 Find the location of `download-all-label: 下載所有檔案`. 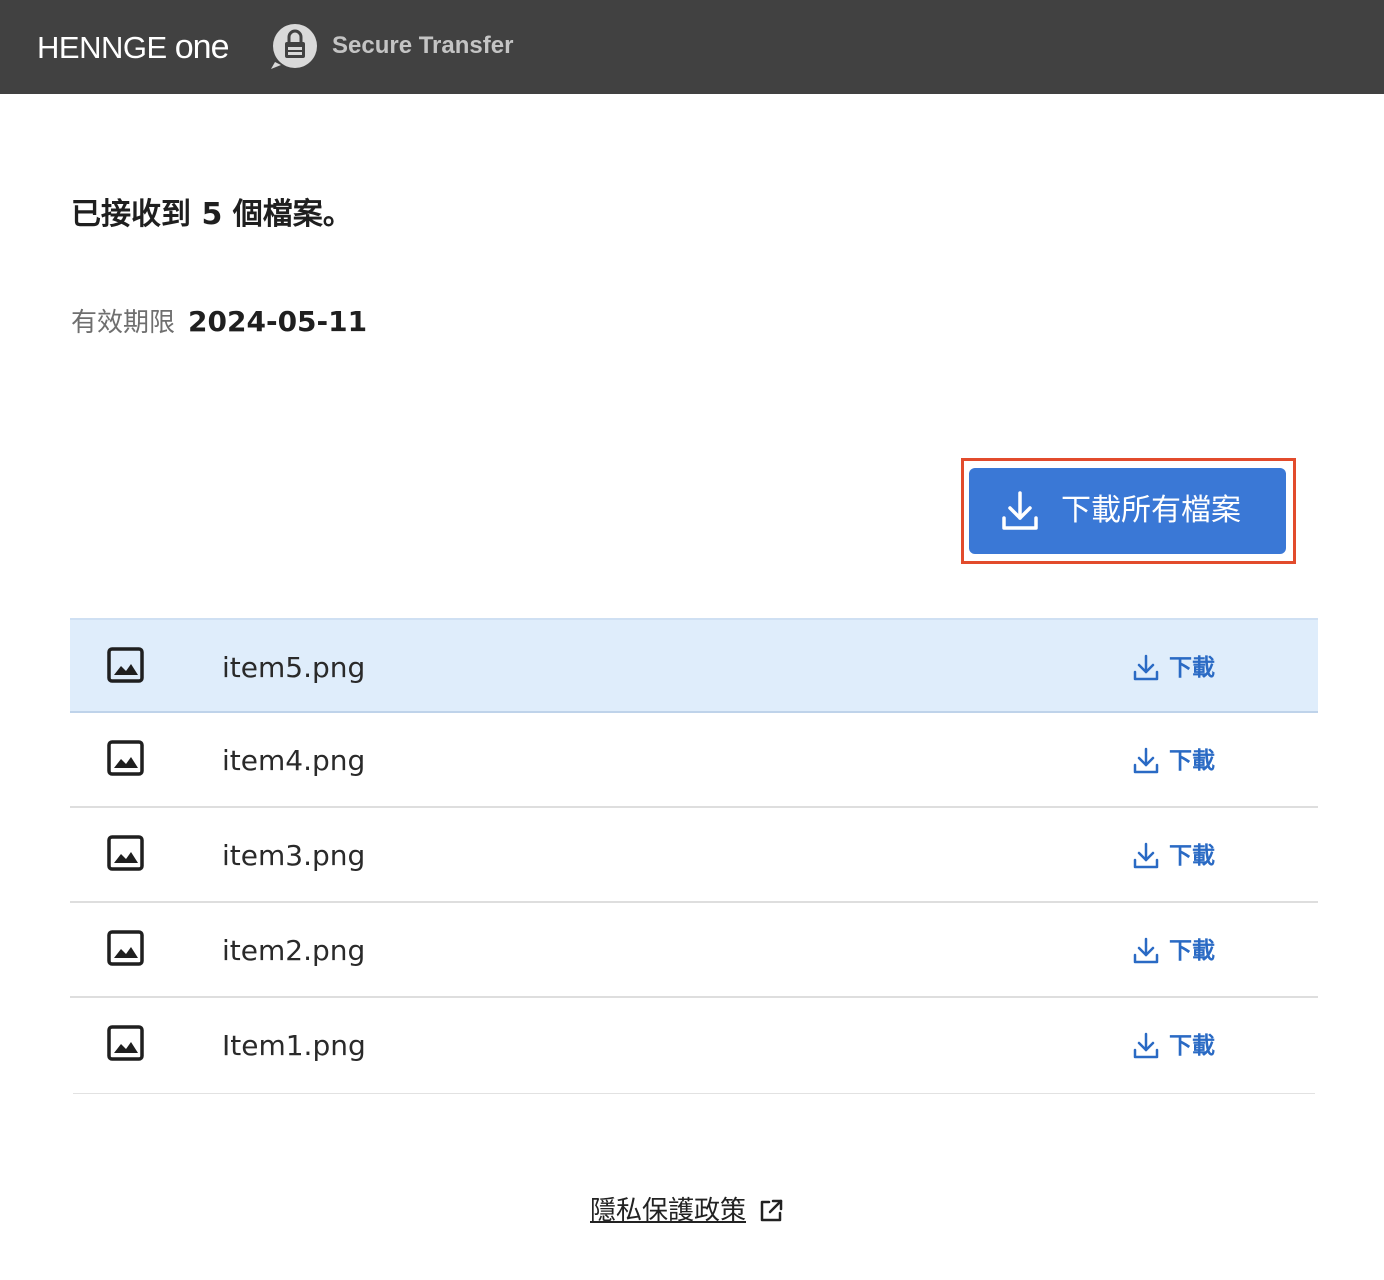

download-all-label: 下載所有檔案 is located at coordinates (1151, 510).